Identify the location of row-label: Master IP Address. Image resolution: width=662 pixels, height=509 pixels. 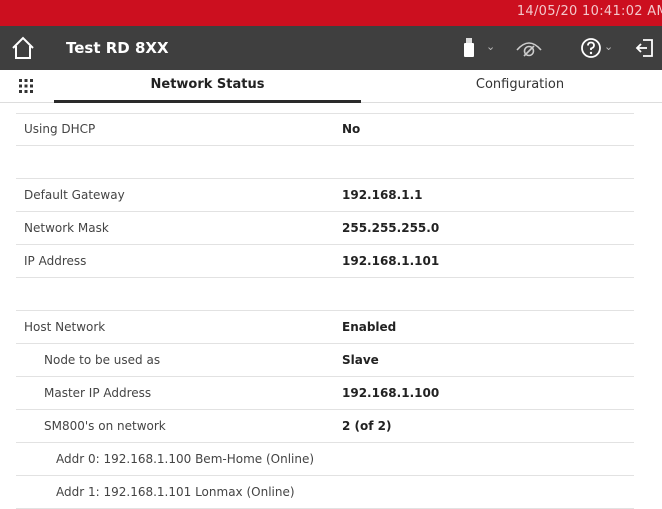
(98, 393).